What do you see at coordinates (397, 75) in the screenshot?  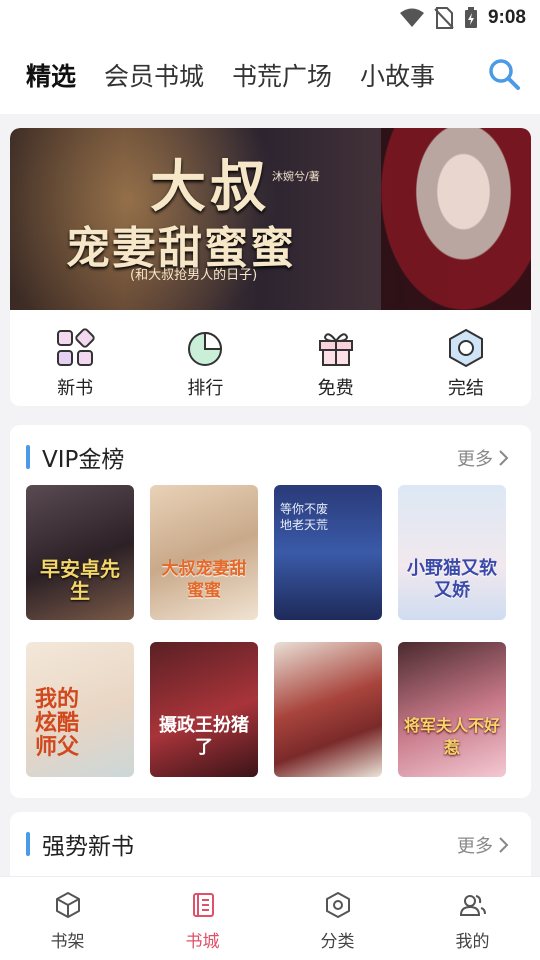 I see `tab-short-stories: 小故事` at bounding box center [397, 75].